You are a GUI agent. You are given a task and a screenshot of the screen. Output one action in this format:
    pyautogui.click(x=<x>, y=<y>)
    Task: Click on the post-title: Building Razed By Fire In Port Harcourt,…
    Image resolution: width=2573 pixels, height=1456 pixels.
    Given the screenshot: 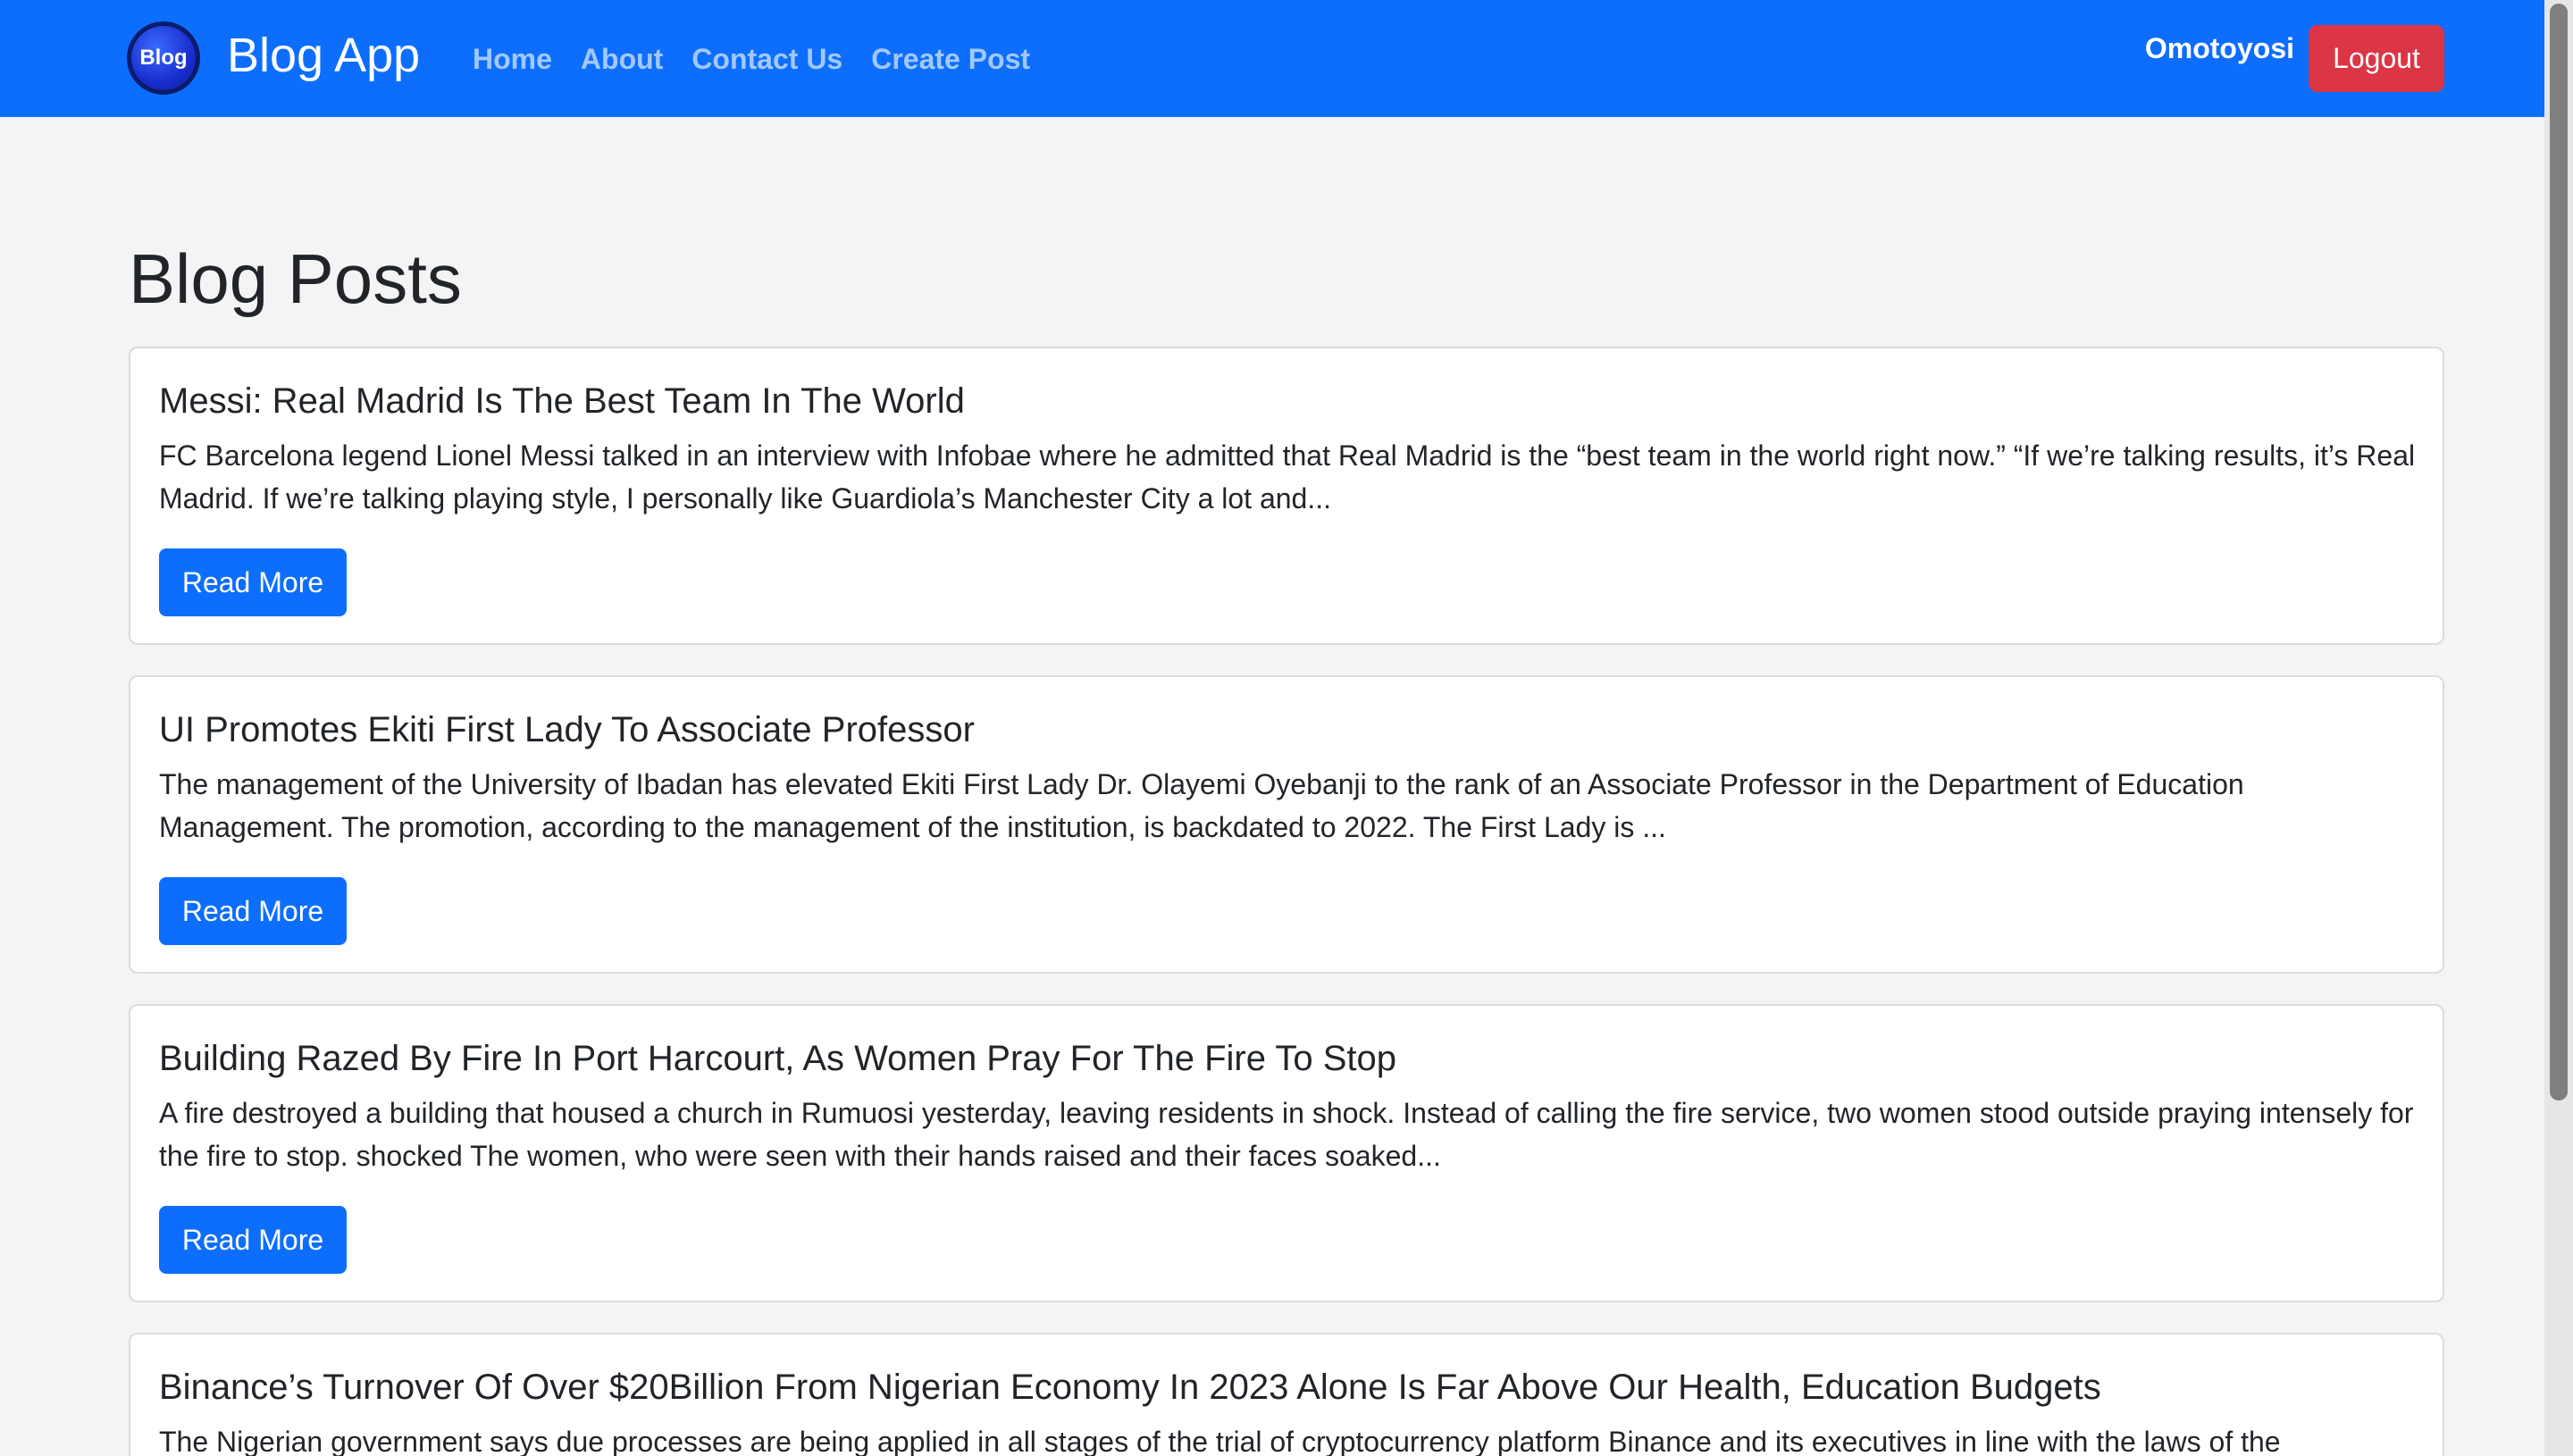 What is the action you would take?
    pyautogui.click(x=778, y=1058)
    